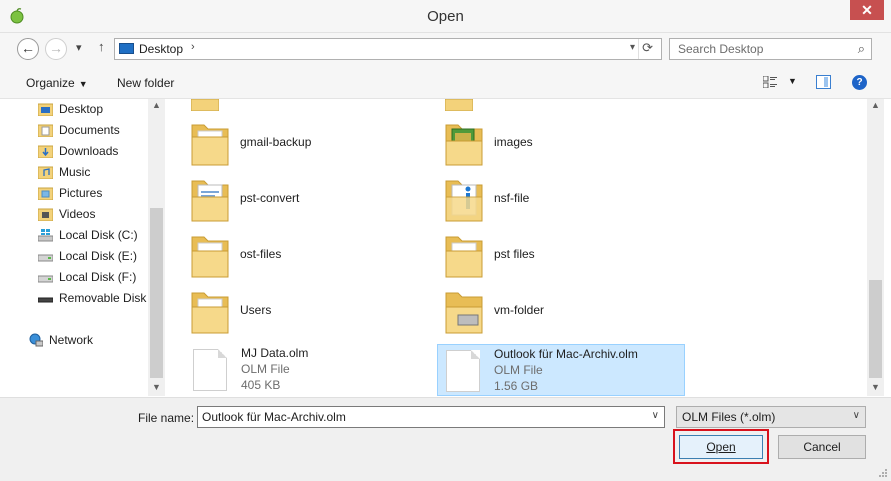 The height and width of the screenshot is (481, 891). I want to click on windows-drive-icon, so click(45, 235).